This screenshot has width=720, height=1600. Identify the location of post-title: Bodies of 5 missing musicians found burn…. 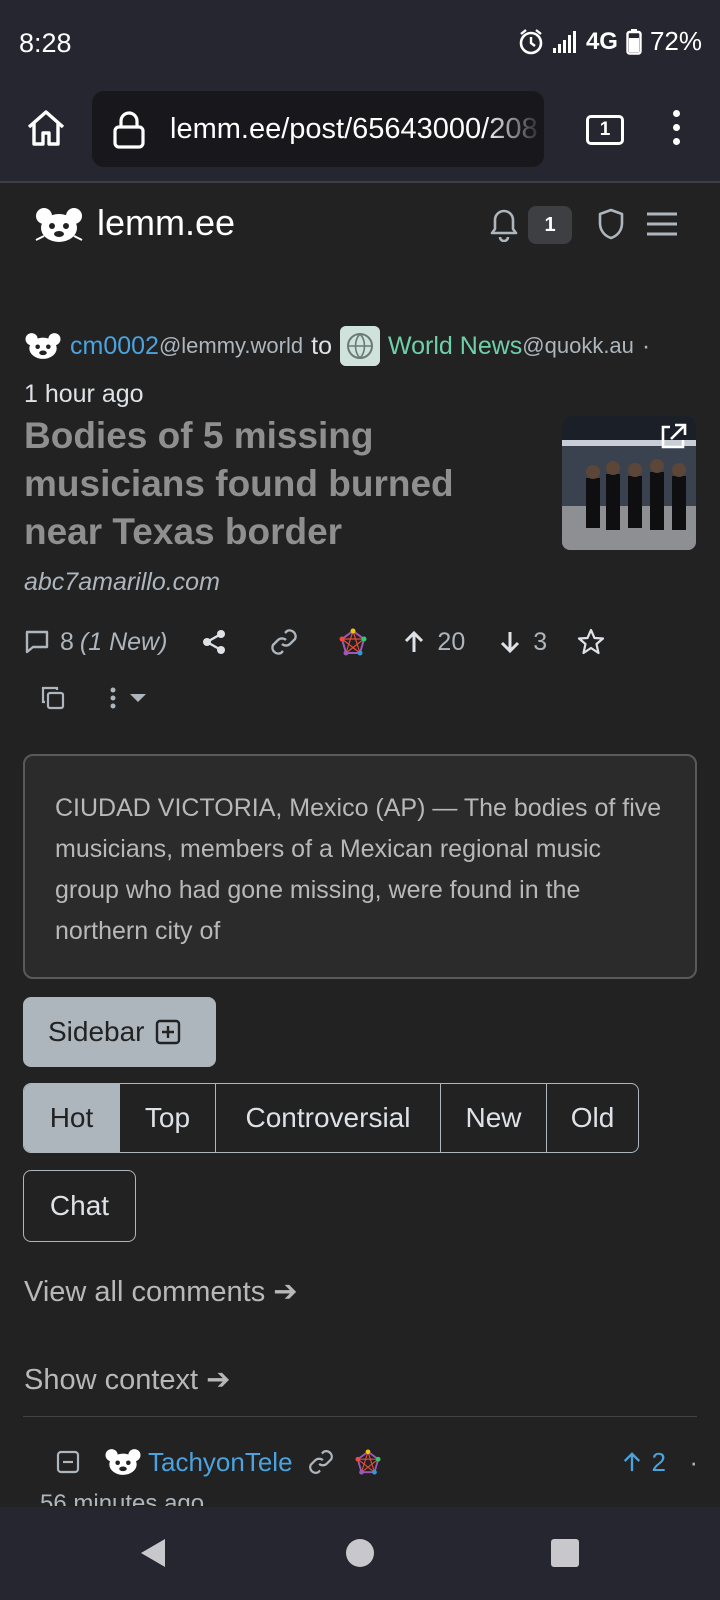
(269, 484).